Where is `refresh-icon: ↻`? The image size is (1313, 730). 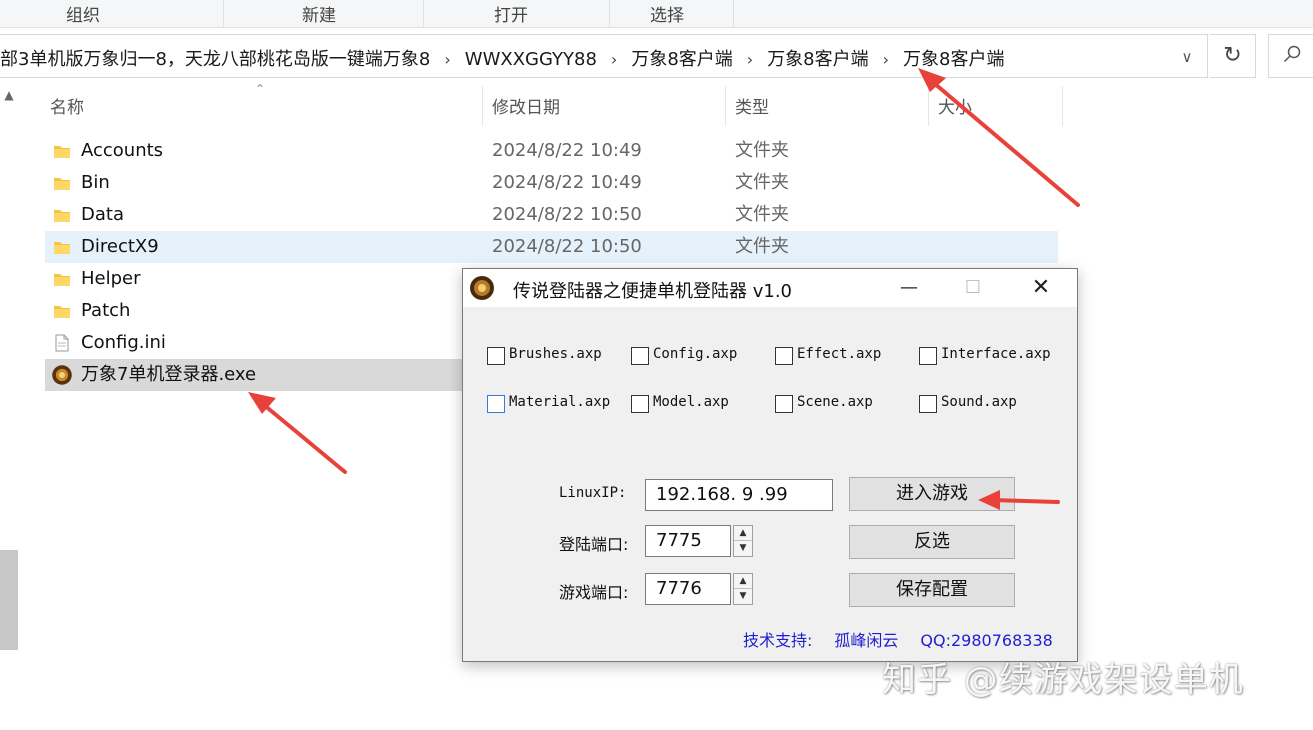
refresh-icon: ↻ is located at coordinates (1233, 56).